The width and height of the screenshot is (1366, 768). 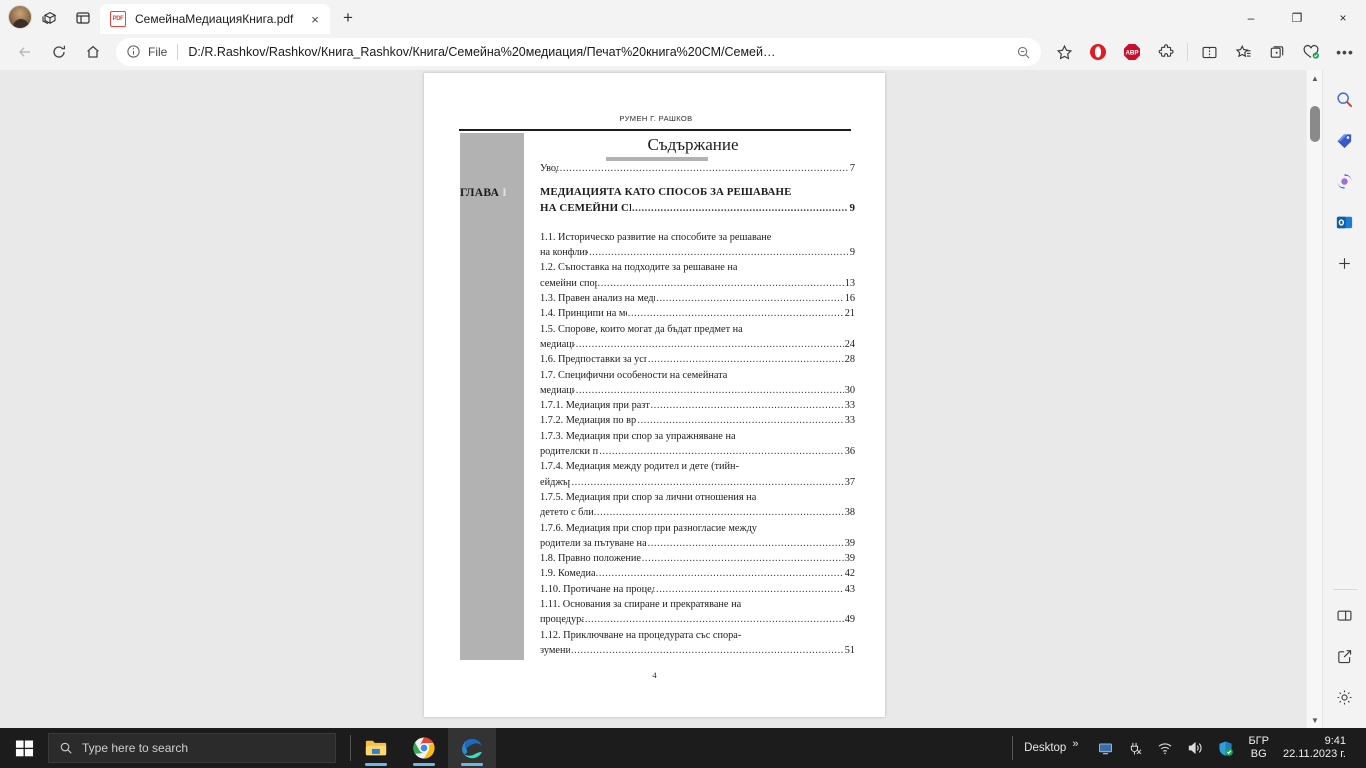 What do you see at coordinates (849, 482) in the screenshot?
I see `toc-entry-page: 37` at bounding box center [849, 482].